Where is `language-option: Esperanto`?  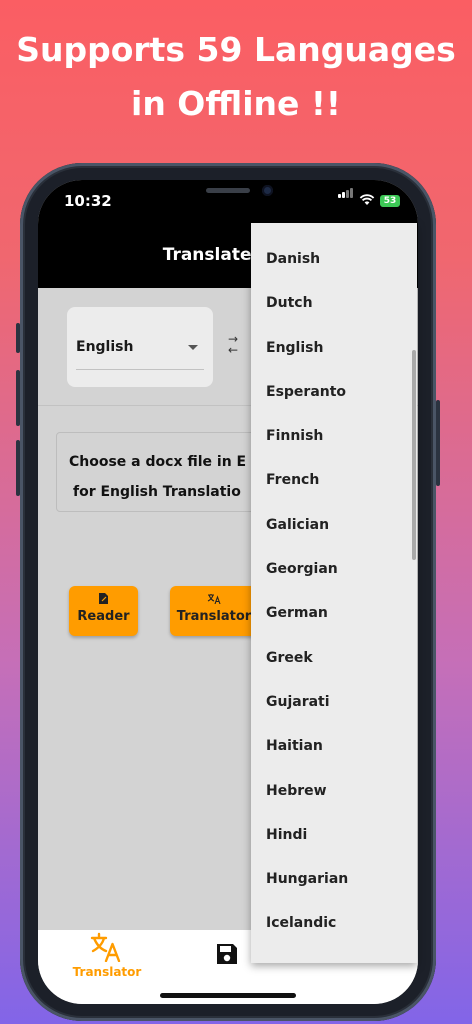 language-option: Esperanto is located at coordinates (334, 392).